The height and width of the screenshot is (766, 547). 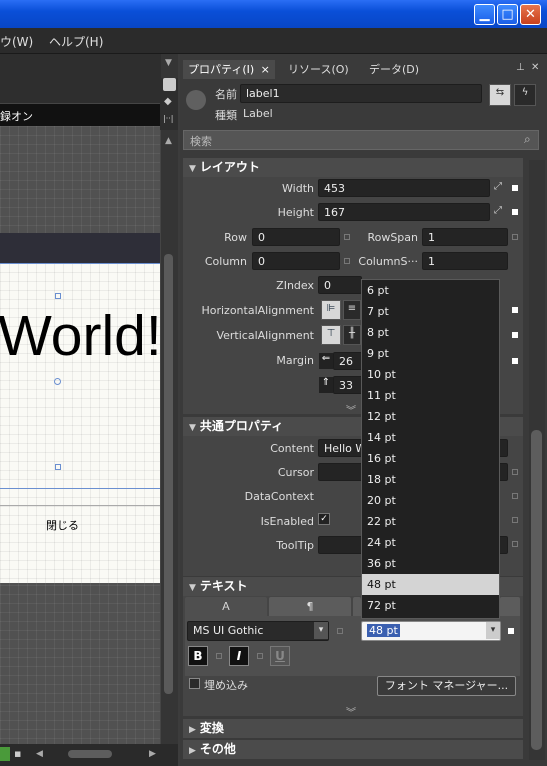 I want to click on font-size-option: 8 pt, so click(x=430, y=332).